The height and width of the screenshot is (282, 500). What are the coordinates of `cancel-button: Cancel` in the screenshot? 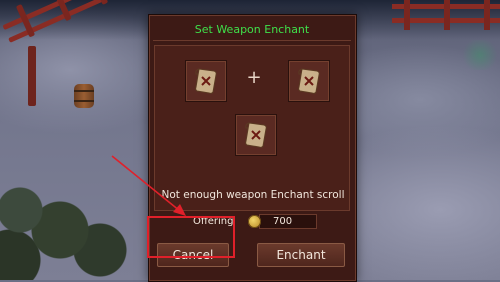 It's located at (193, 255).